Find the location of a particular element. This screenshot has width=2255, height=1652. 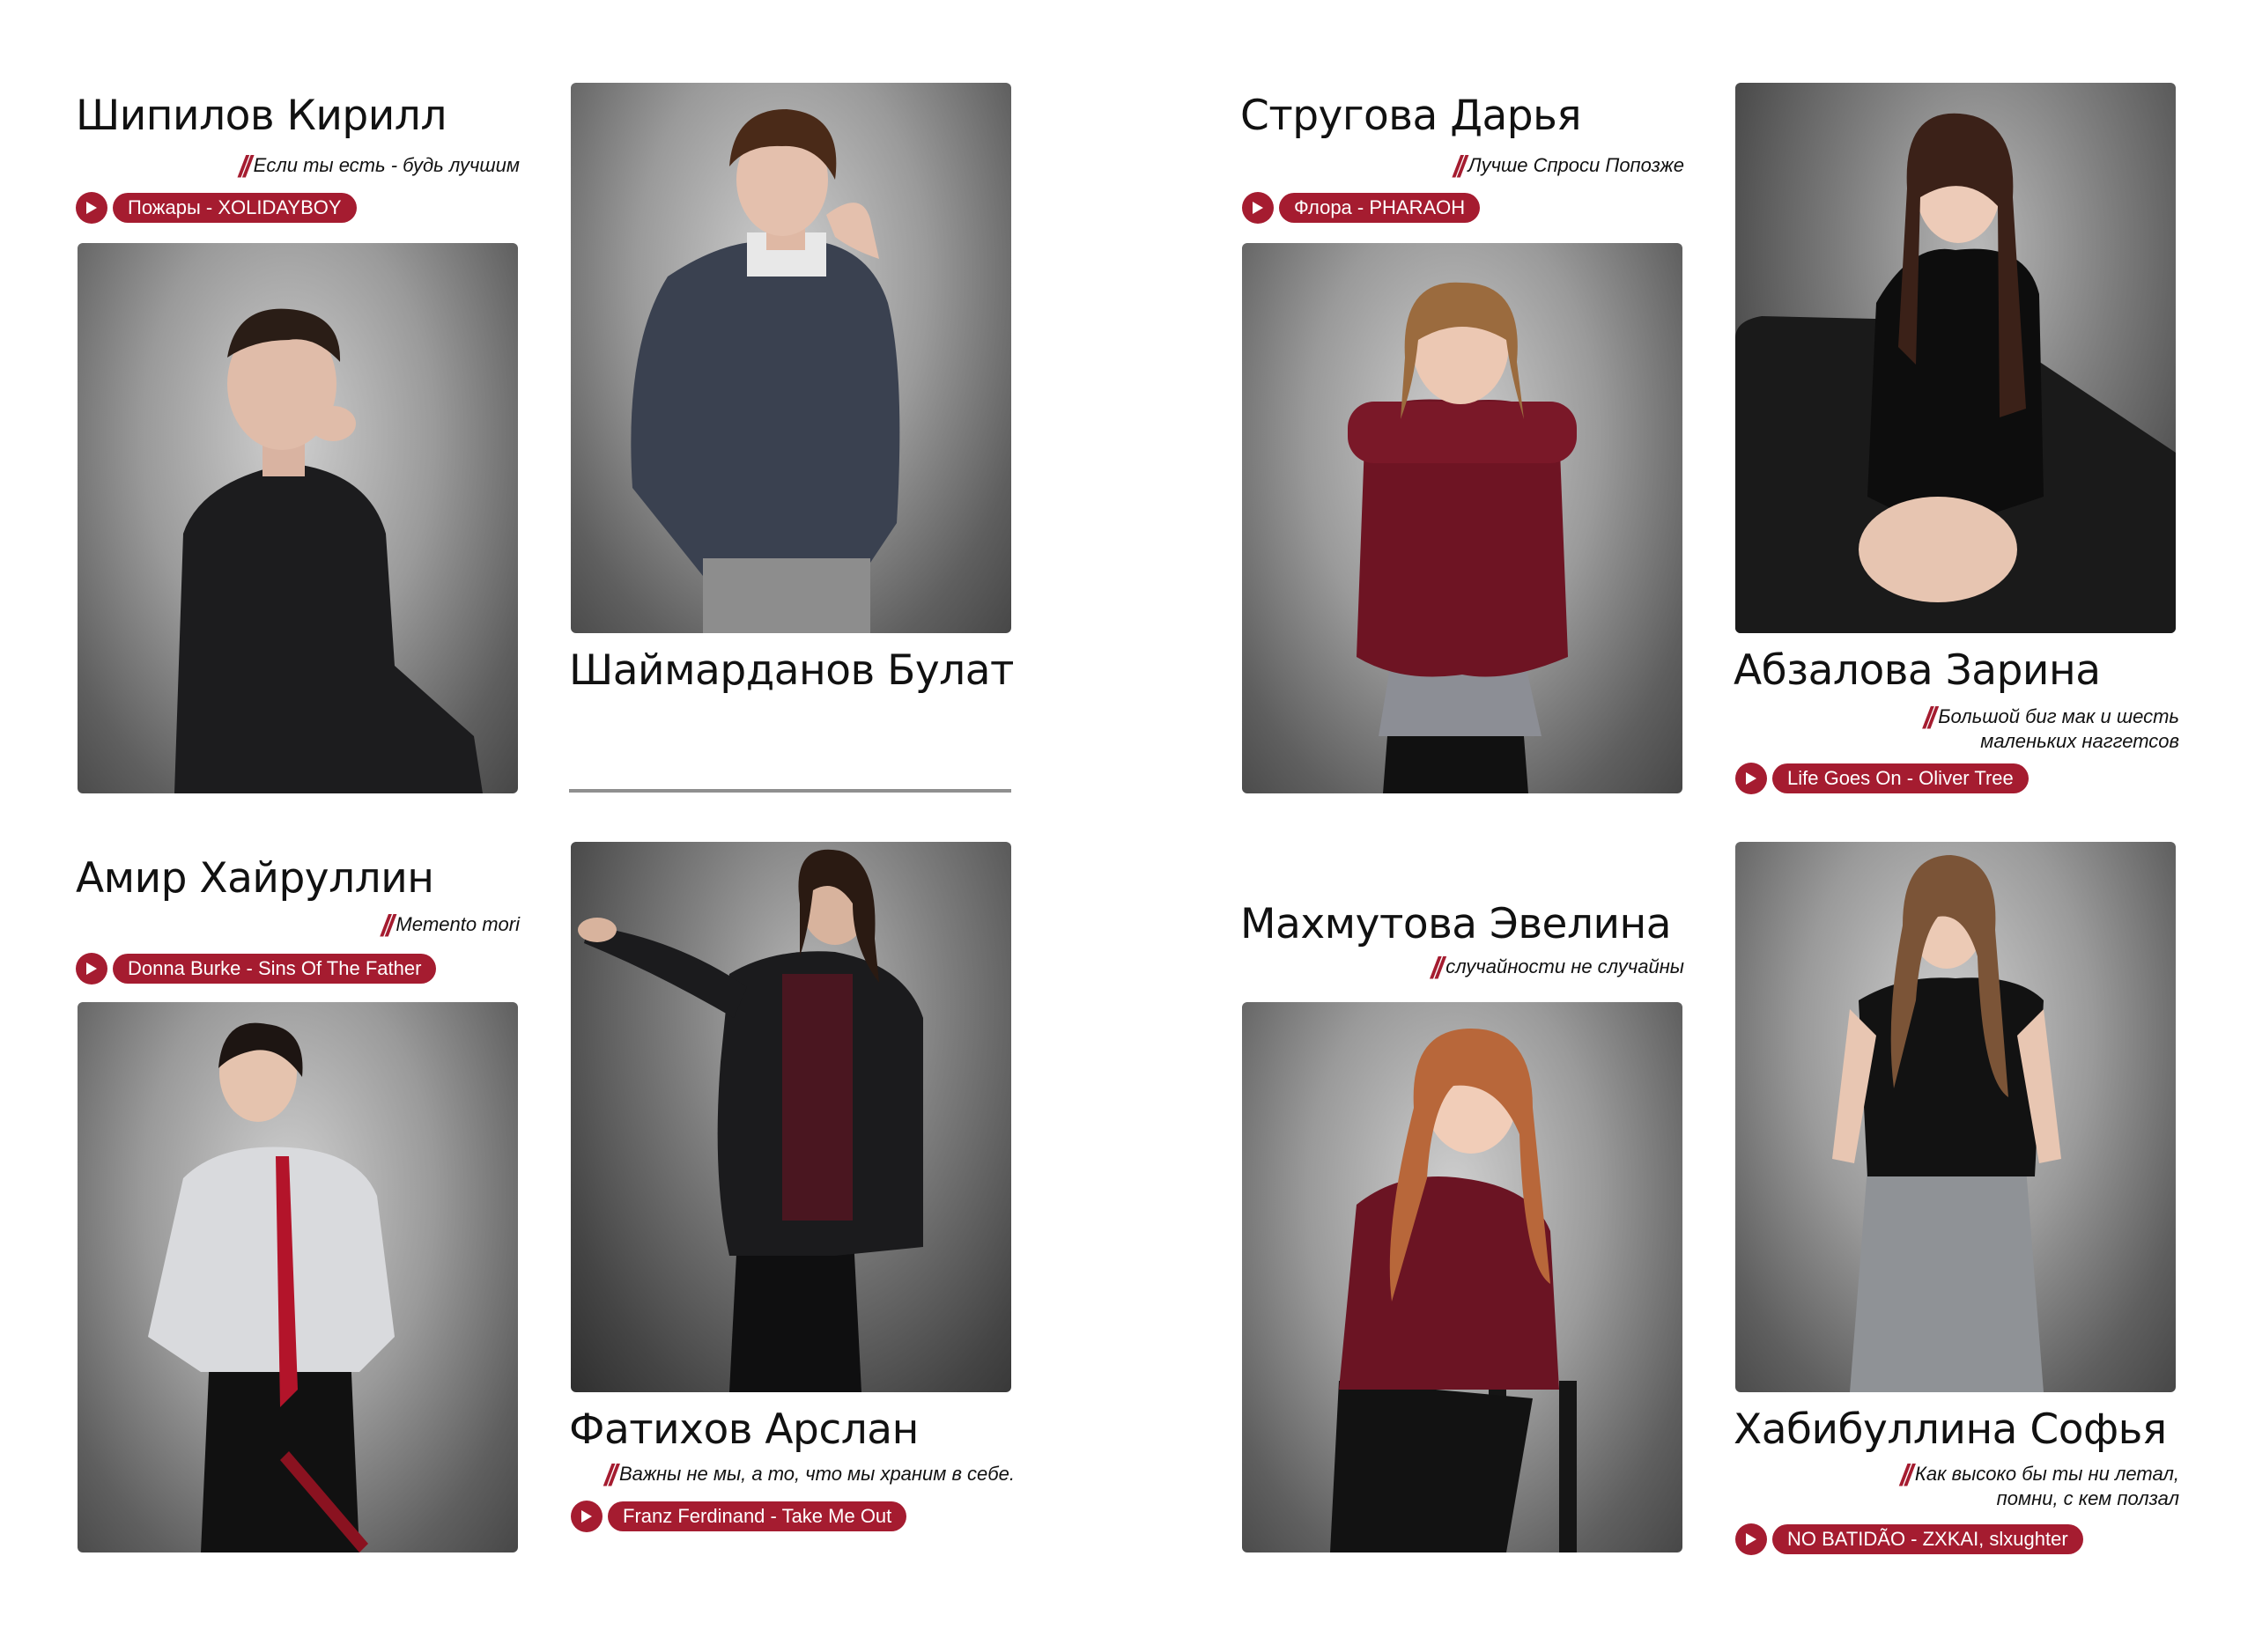

song-button: Флора - PHARAOH is located at coordinates (1380, 208).